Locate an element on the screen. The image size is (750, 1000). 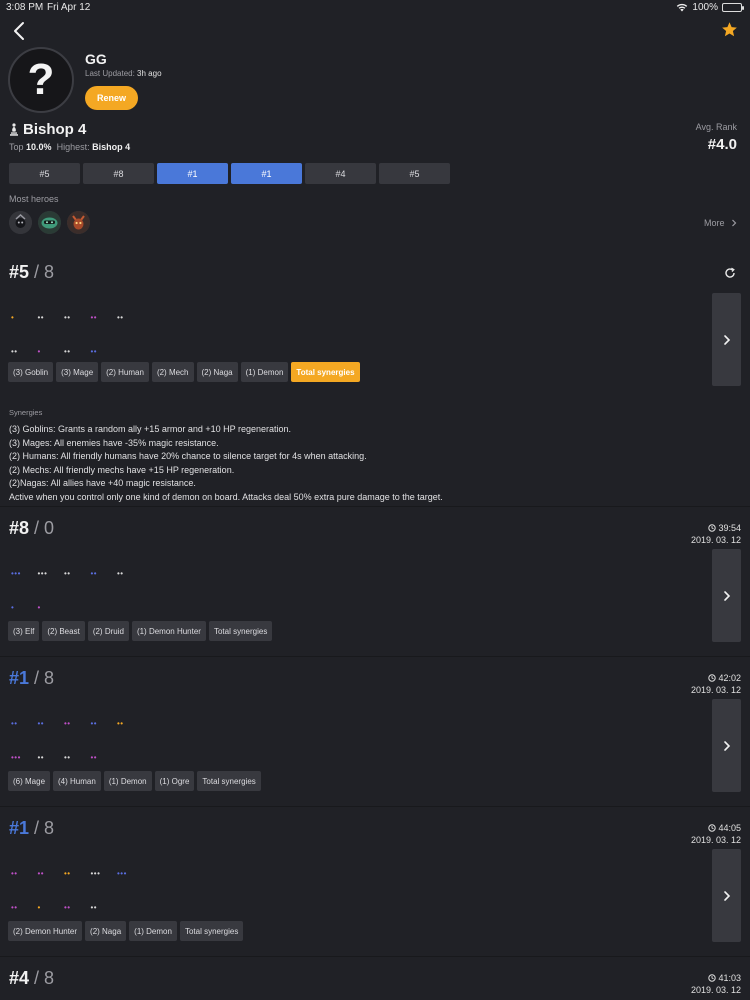
synergy-tag: (1) Demon Hunter is located at coordinates (168, 631).